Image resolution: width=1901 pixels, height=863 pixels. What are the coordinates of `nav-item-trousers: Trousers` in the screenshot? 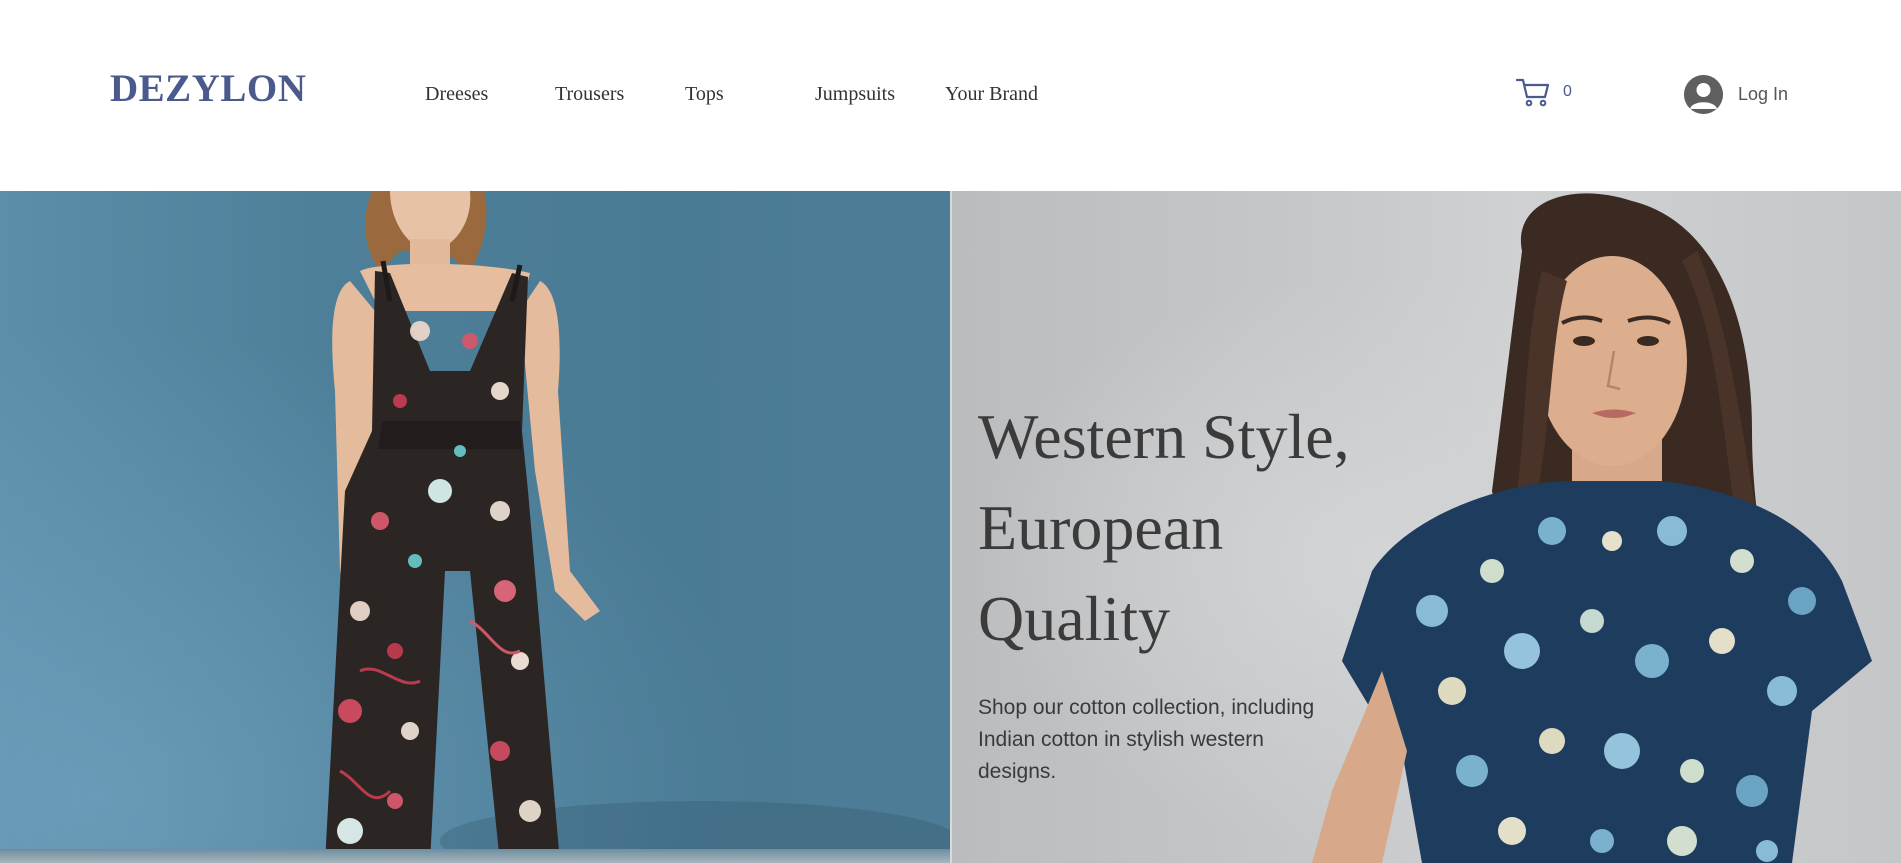 It's located at (589, 94).